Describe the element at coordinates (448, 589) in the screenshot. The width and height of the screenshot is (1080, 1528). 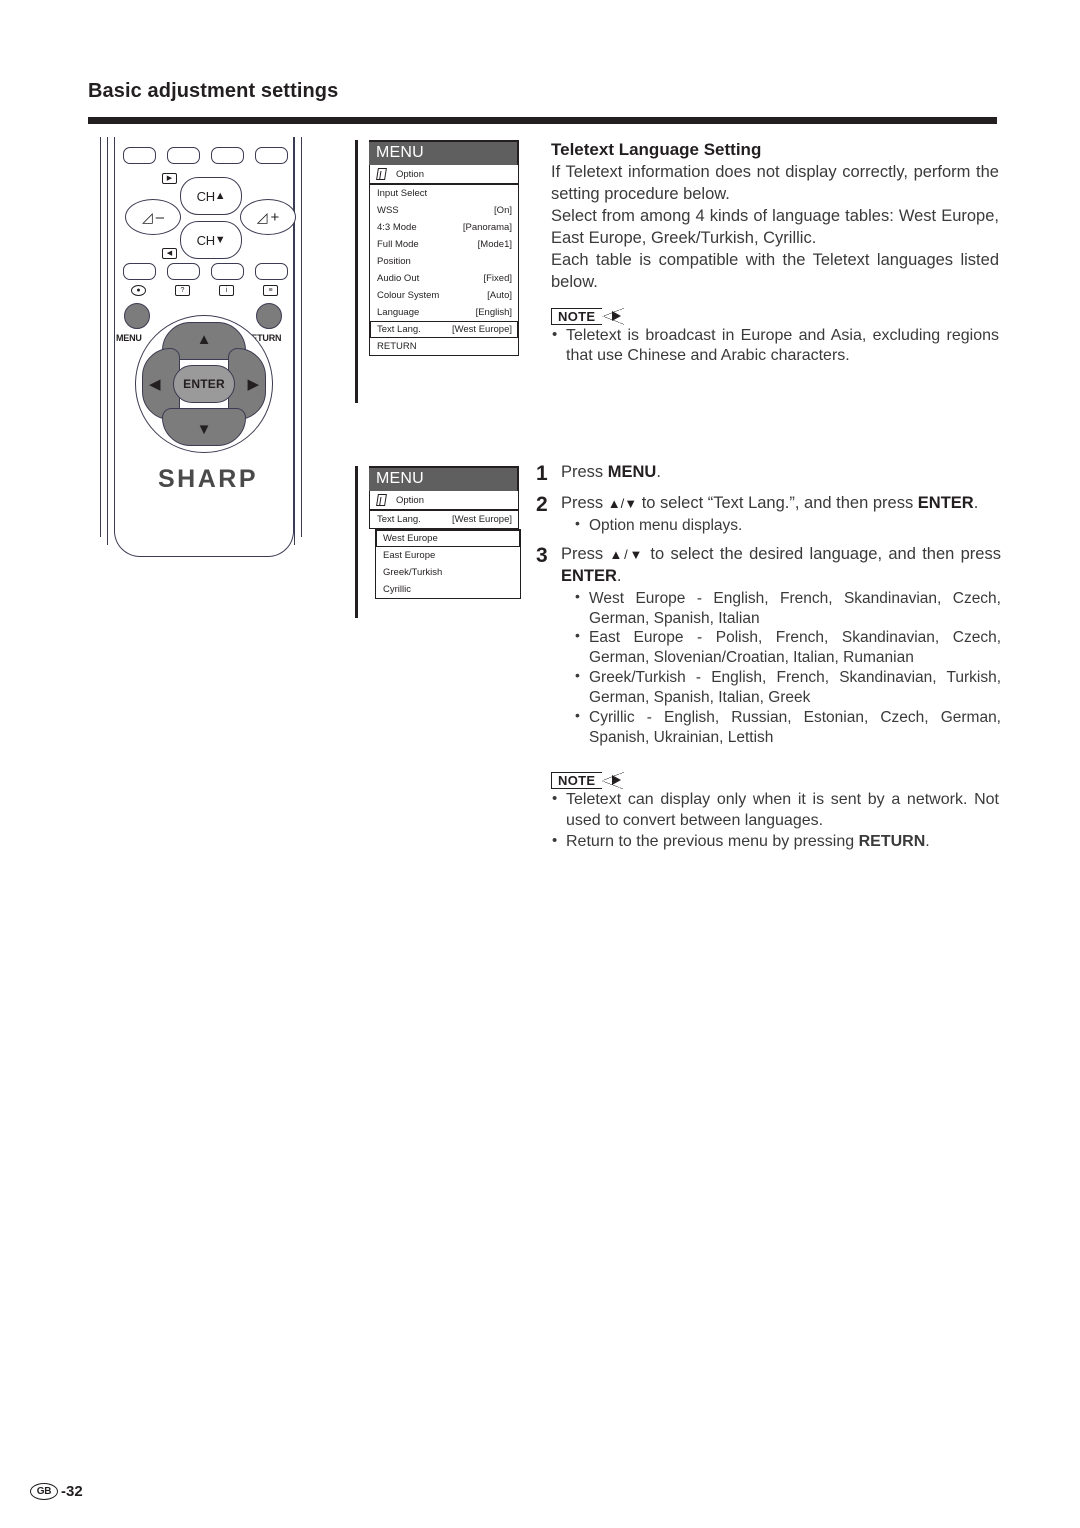
I see `osd-choice-cyrillic: Cyrillic` at that location.